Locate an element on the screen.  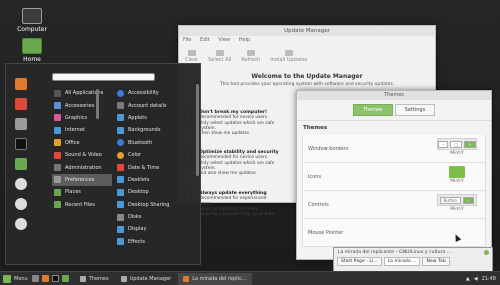
category-item: Preferences is located at coordinates (82, 180).